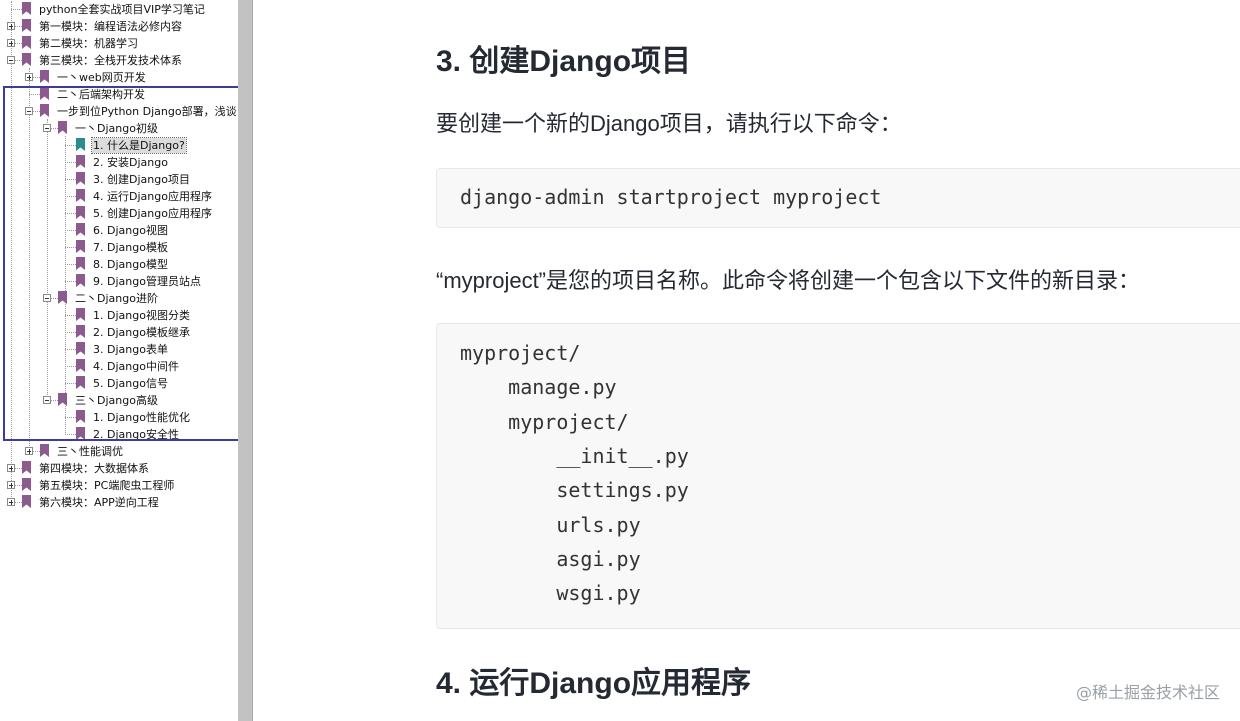  I want to click on tree-item: 1. 什么是Django?, so click(119, 145).